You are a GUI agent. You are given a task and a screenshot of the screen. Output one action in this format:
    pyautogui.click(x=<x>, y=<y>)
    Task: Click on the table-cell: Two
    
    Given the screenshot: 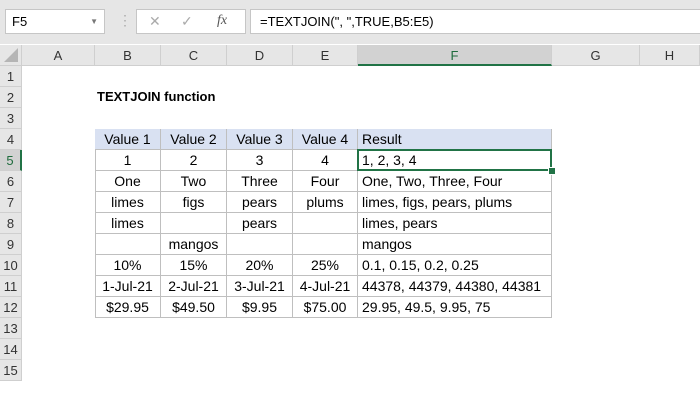 What is the action you would take?
    pyautogui.click(x=194, y=181)
    